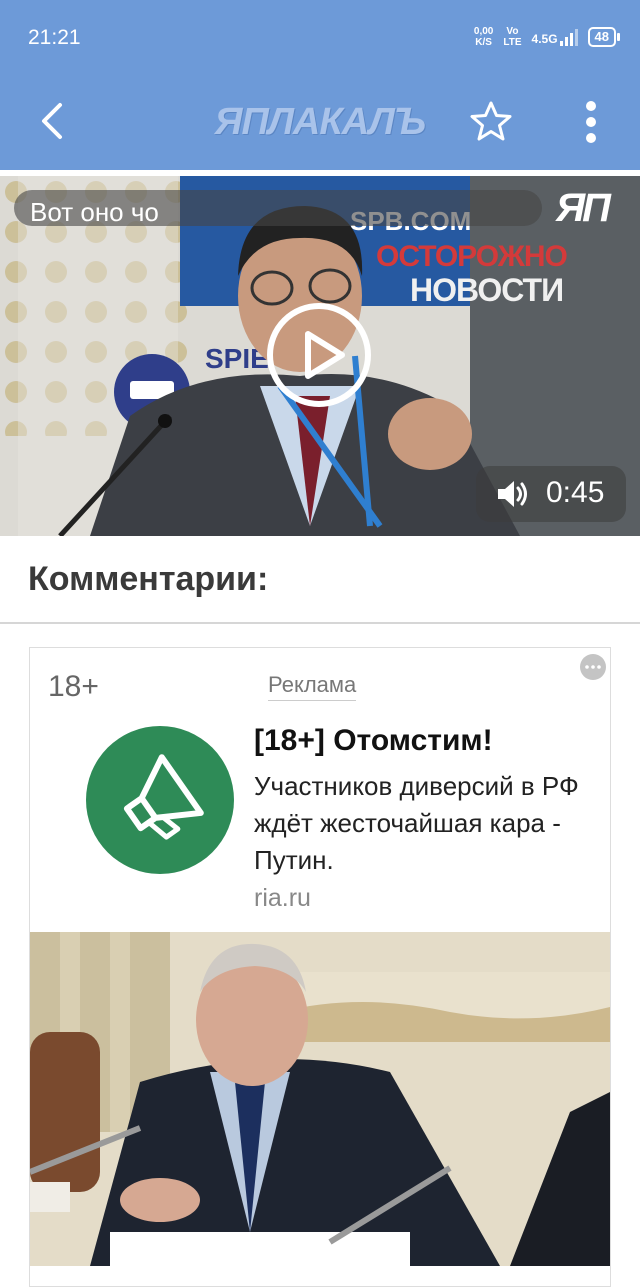 This screenshot has height=1287, width=640. I want to click on video-duration: 0:45, so click(575, 492).